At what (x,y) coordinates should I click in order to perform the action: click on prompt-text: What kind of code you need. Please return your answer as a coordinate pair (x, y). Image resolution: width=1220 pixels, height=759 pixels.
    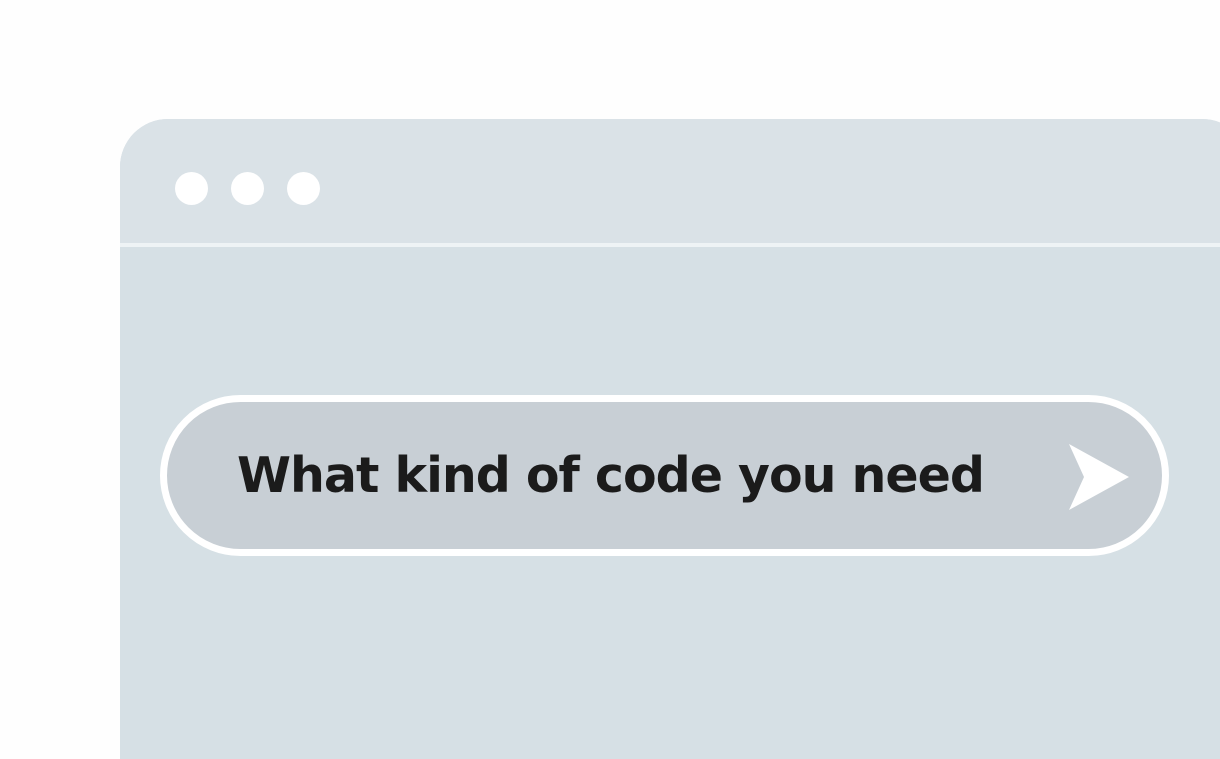
    Looking at the image, I should click on (611, 475).